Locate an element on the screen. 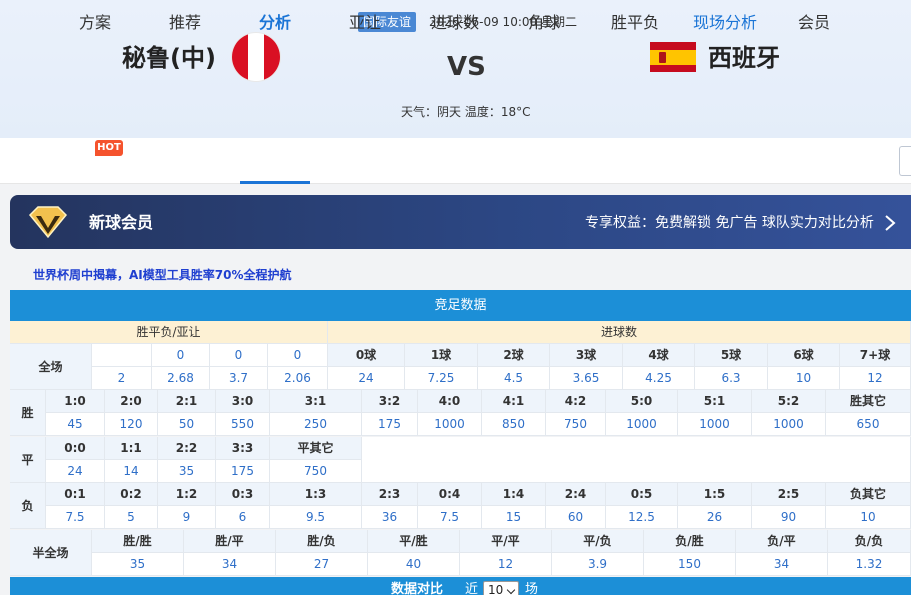 This screenshot has height=595, width=911. nav-side-button is located at coordinates (905, 161).